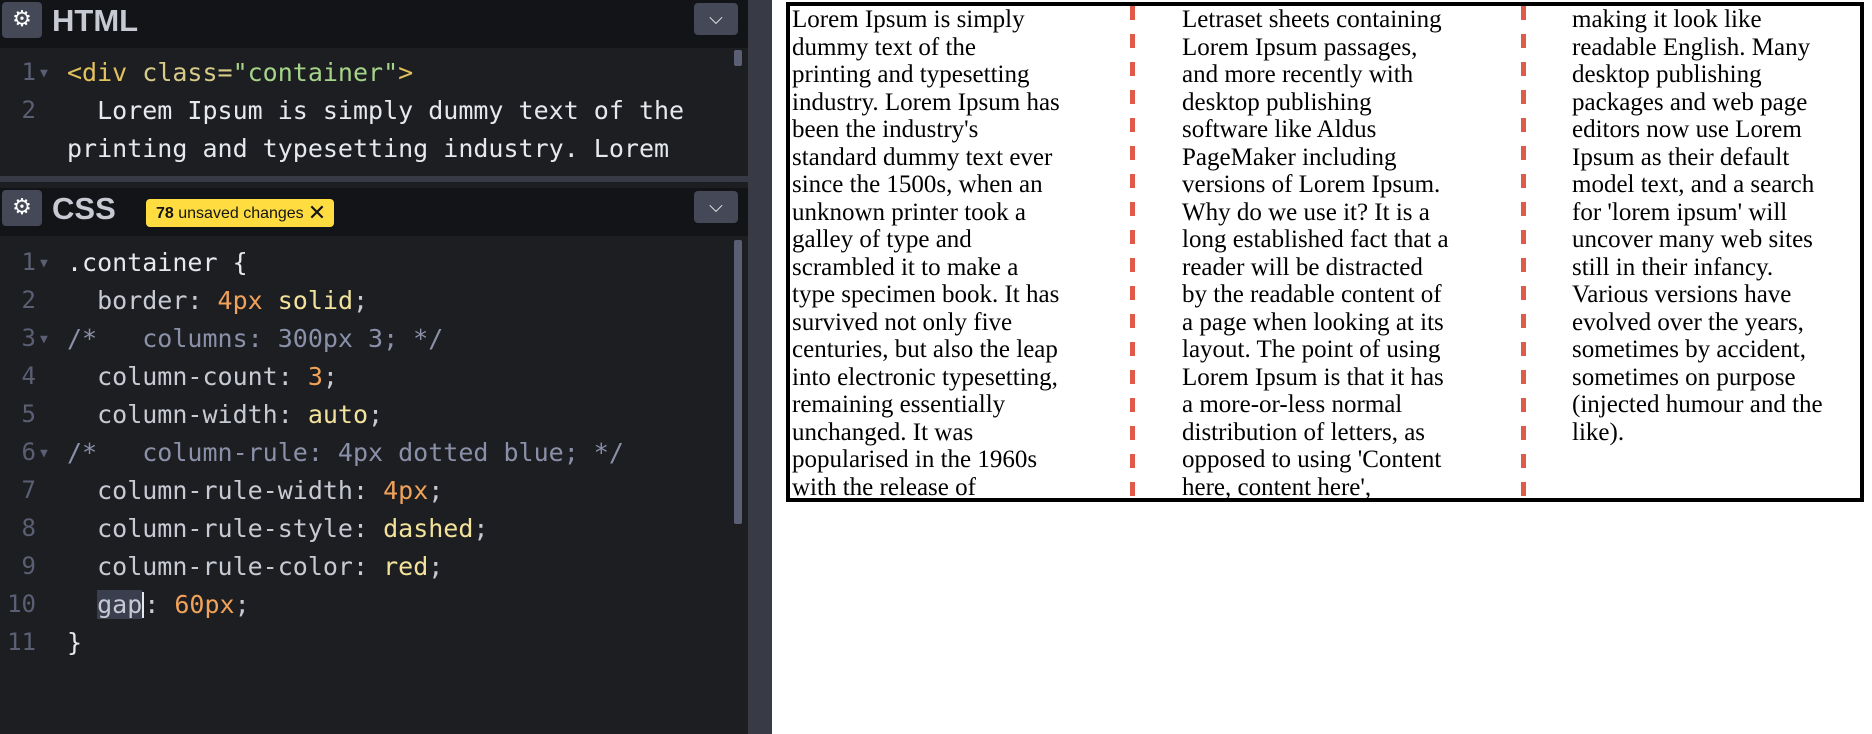  Describe the element at coordinates (180, 72) in the screenshot. I see `html-attr: class=` at that location.